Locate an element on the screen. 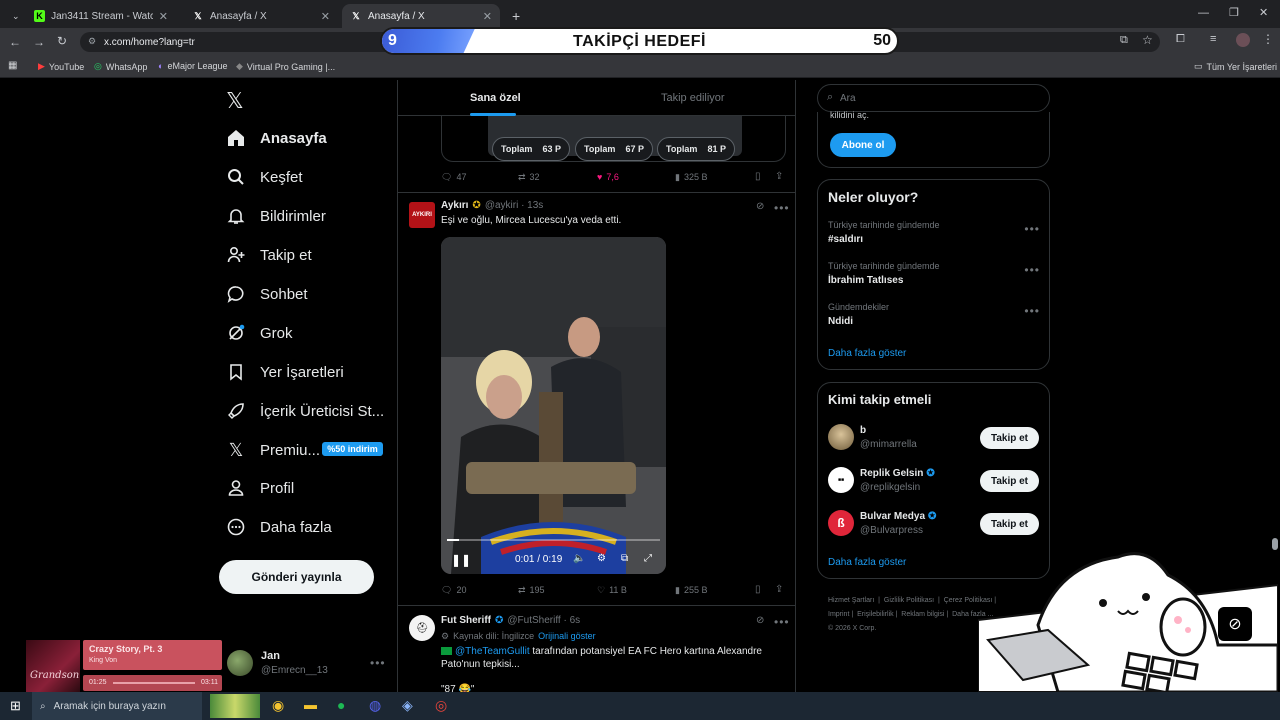 The image size is (1280, 720). pause-icon: ❚❚ is located at coordinates (461, 560).